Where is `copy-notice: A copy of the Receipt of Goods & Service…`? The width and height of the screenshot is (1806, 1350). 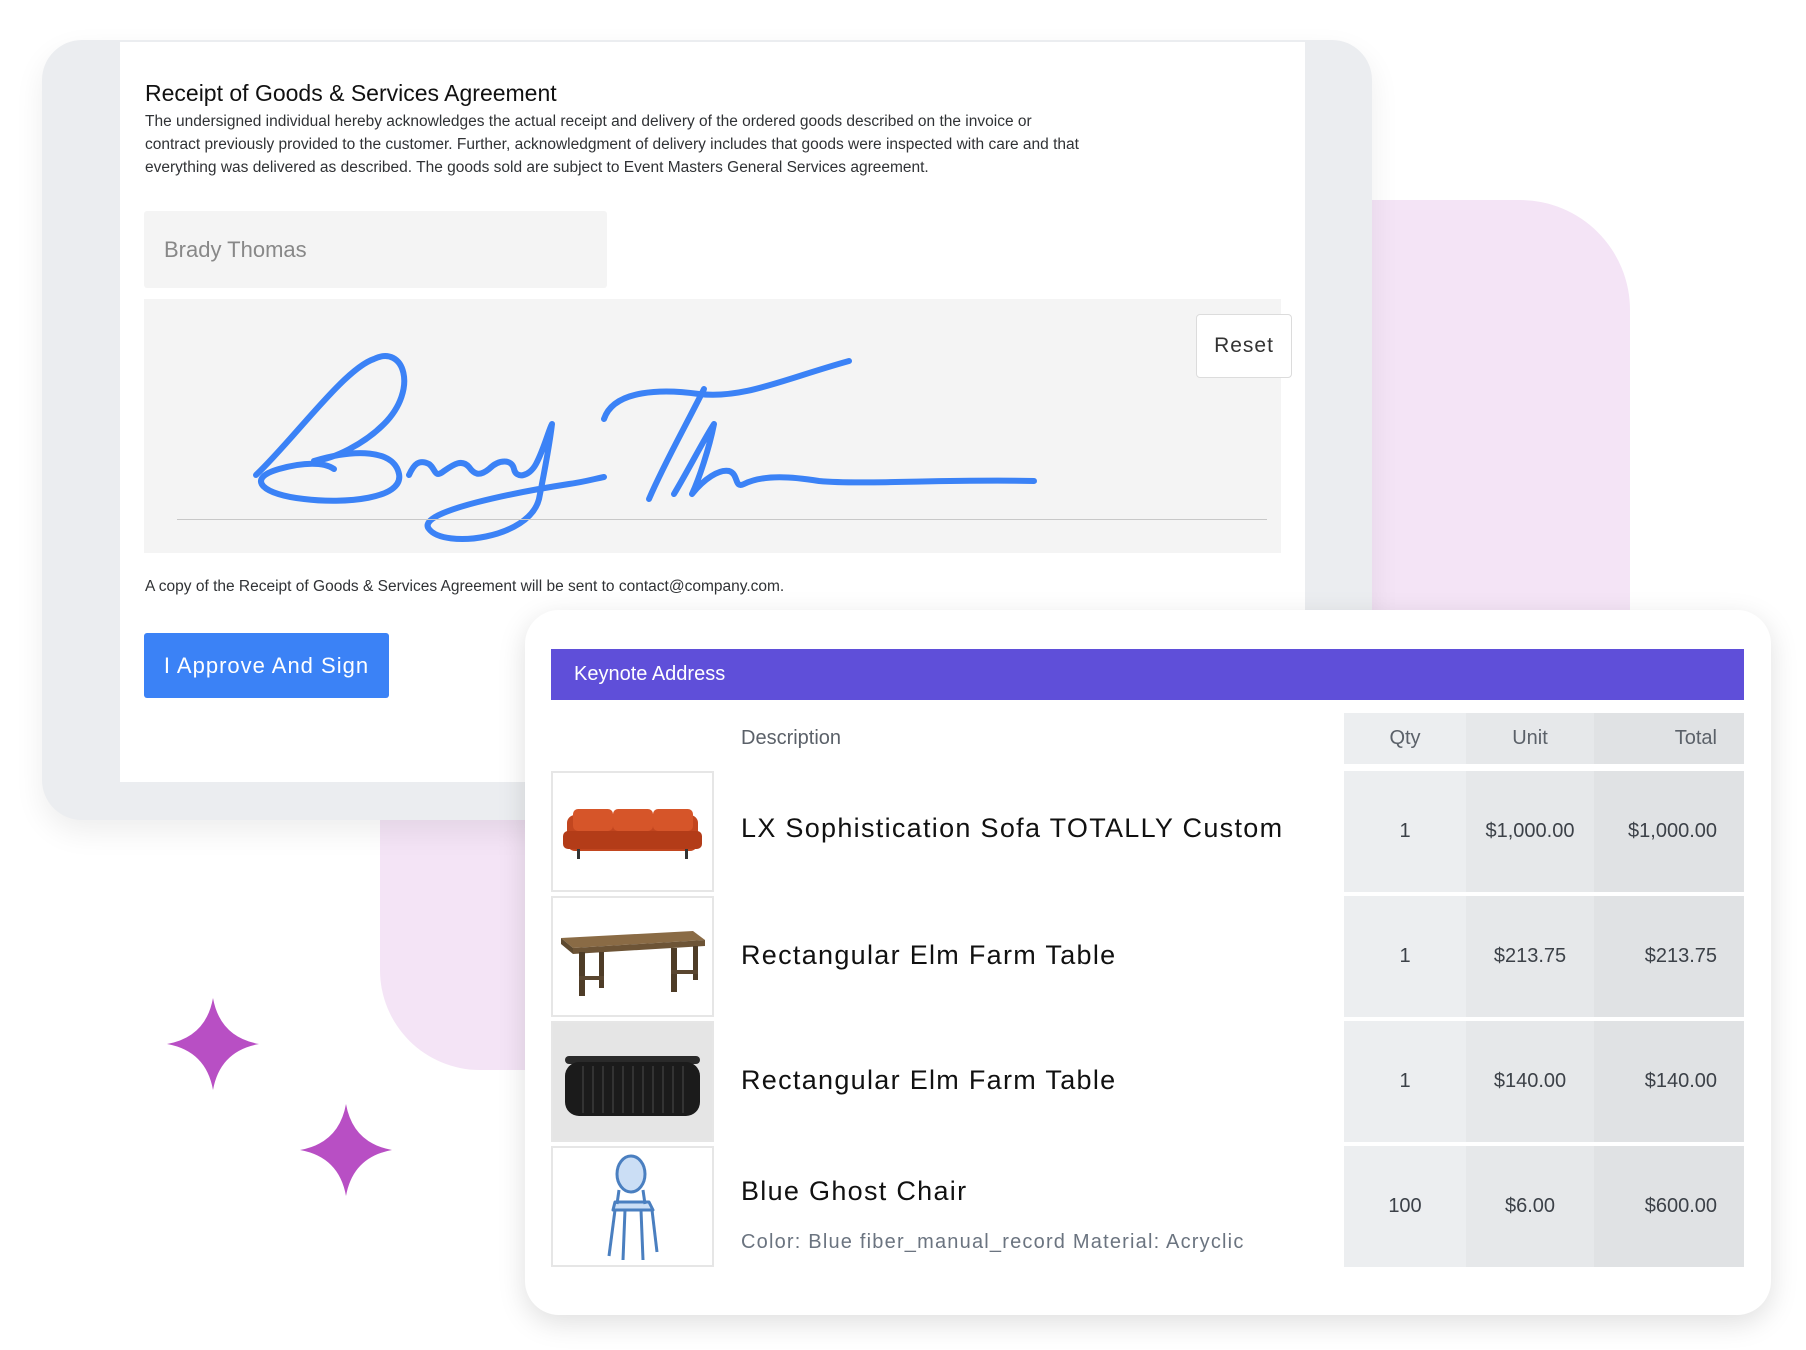
copy-notice: A copy of the Receipt of Goods & Service… is located at coordinates (465, 586).